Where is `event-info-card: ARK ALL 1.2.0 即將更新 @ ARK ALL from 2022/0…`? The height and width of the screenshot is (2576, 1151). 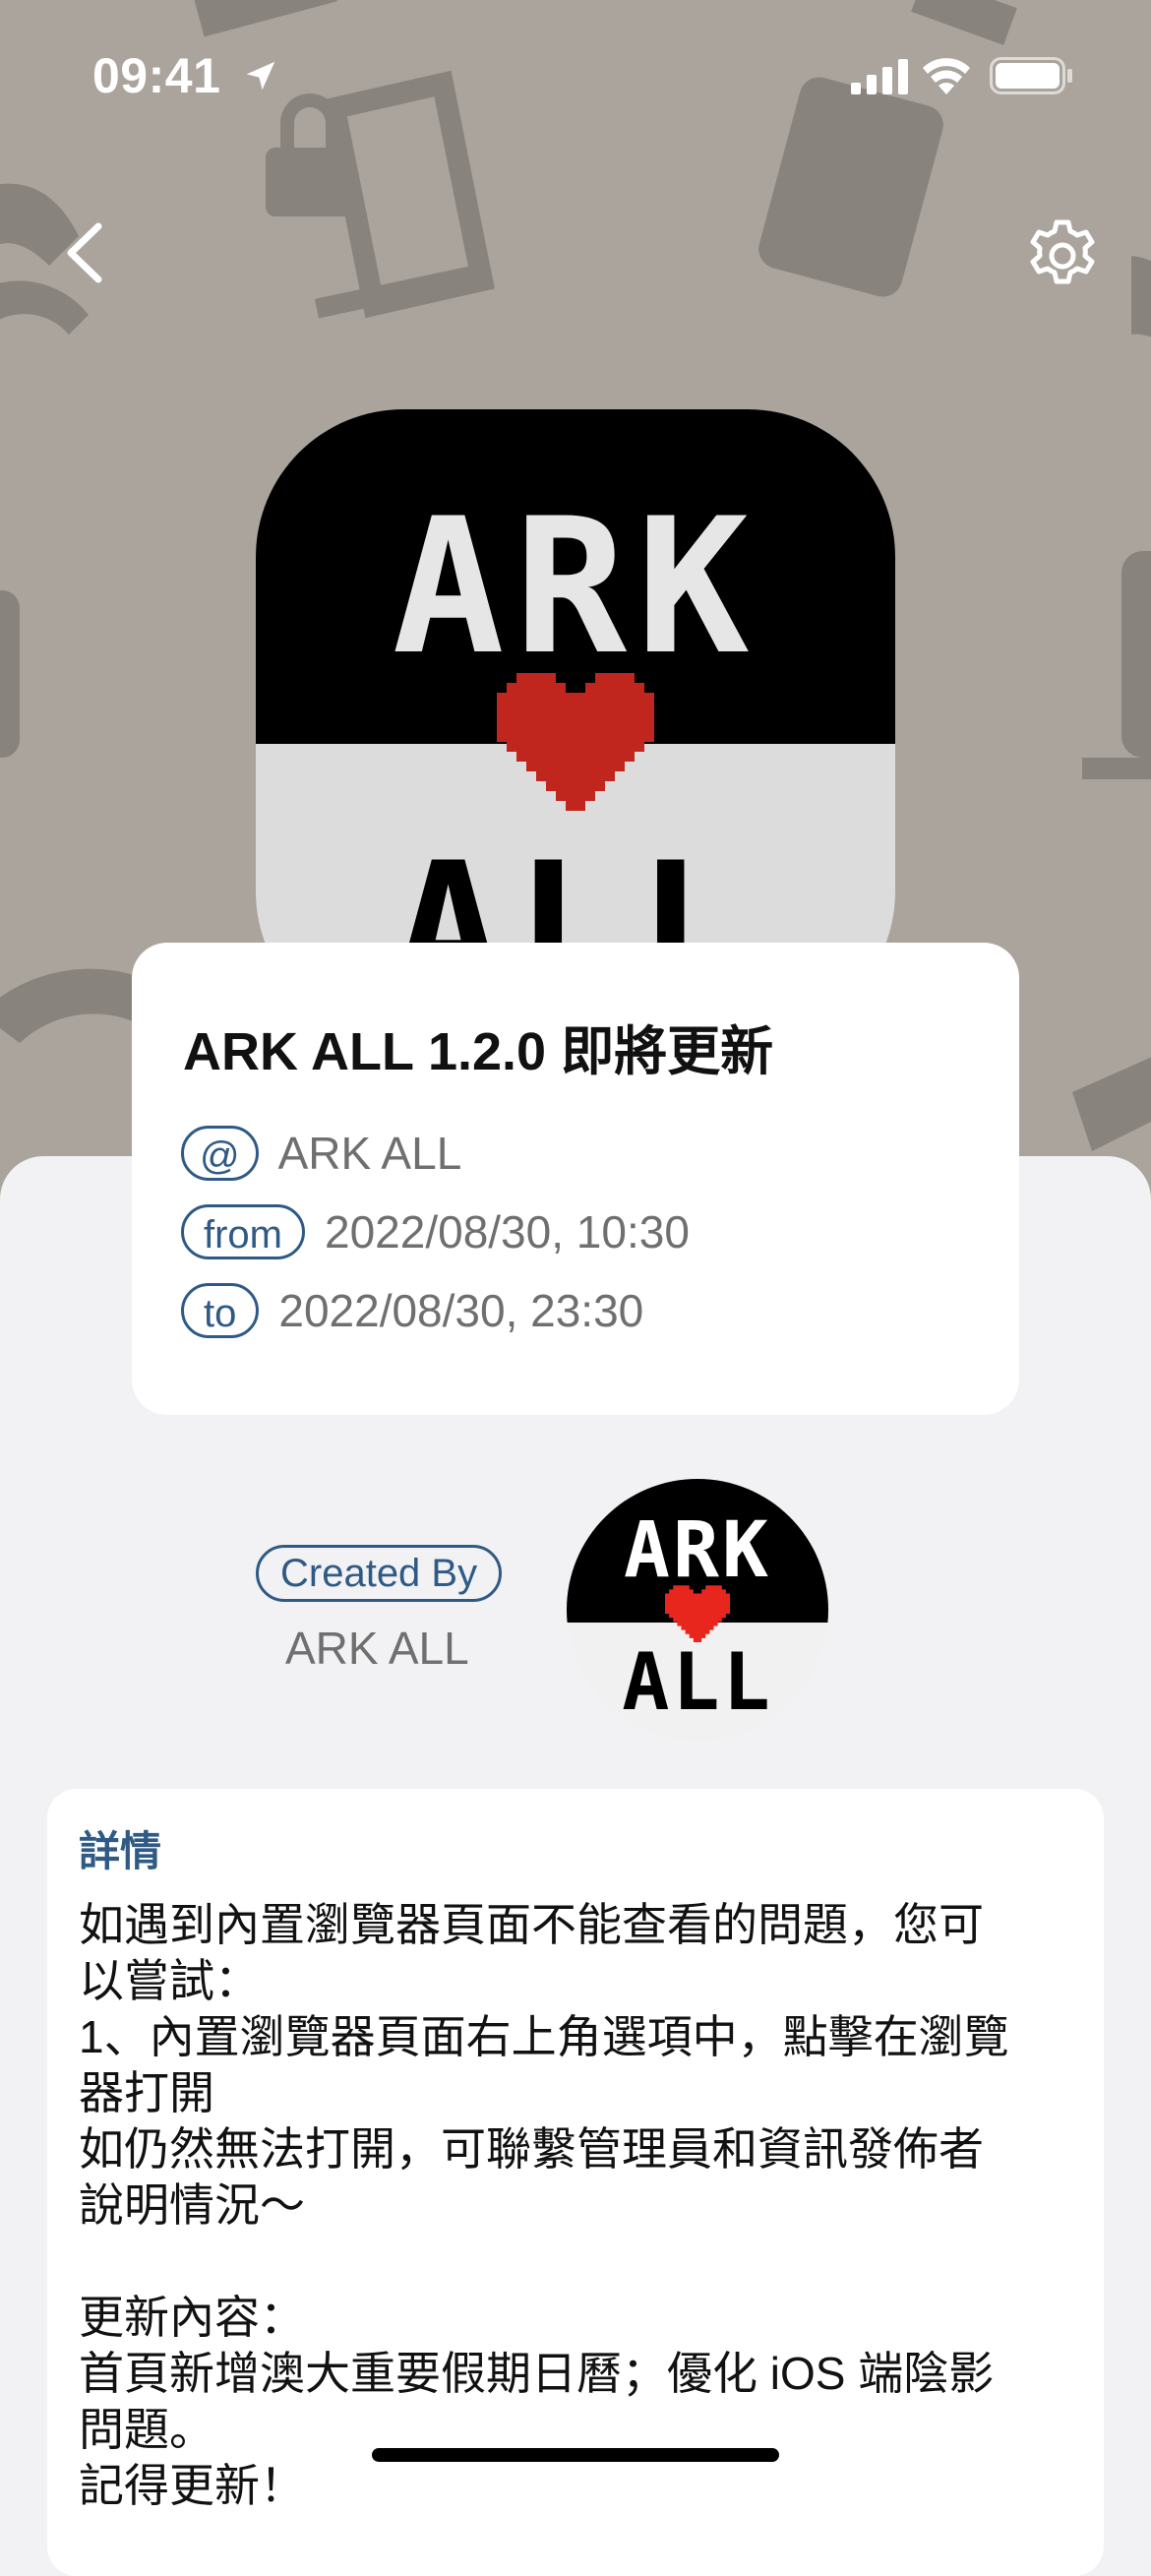 event-info-card: ARK ALL 1.2.0 即將更新 @ ARK ALL from 2022/0… is located at coordinates (575, 1179).